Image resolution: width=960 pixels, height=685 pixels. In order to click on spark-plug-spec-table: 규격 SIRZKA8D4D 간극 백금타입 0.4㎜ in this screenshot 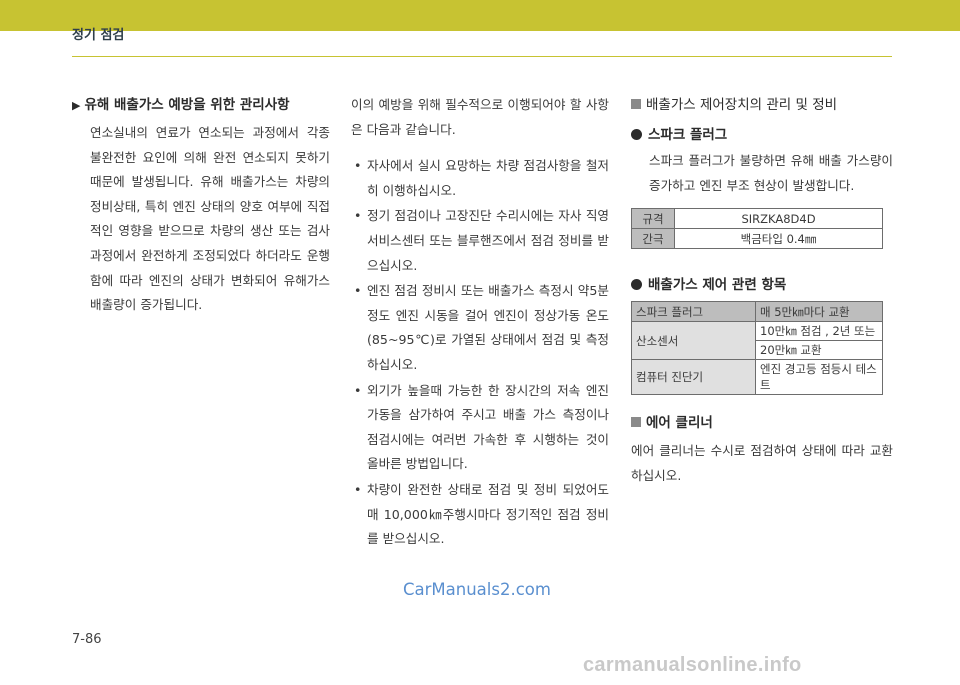, I will do `click(757, 229)`.